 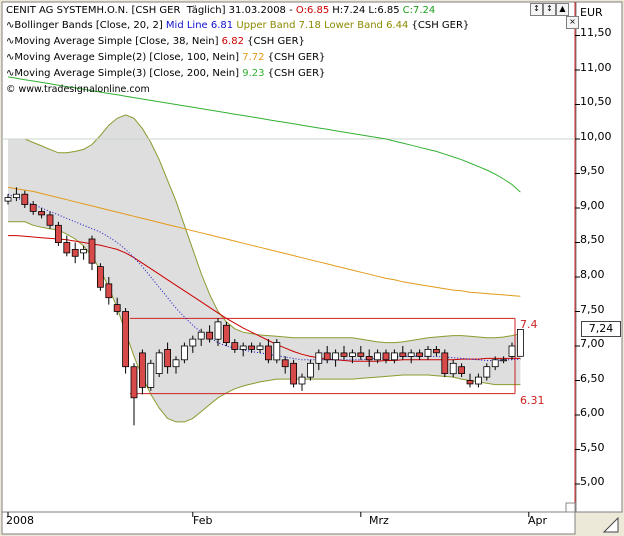 What do you see at coordinates (439, 25) in the screenshot?
I see `legend-bollinger-suffix: {CSH GER}` at bounding box center [439, 25].